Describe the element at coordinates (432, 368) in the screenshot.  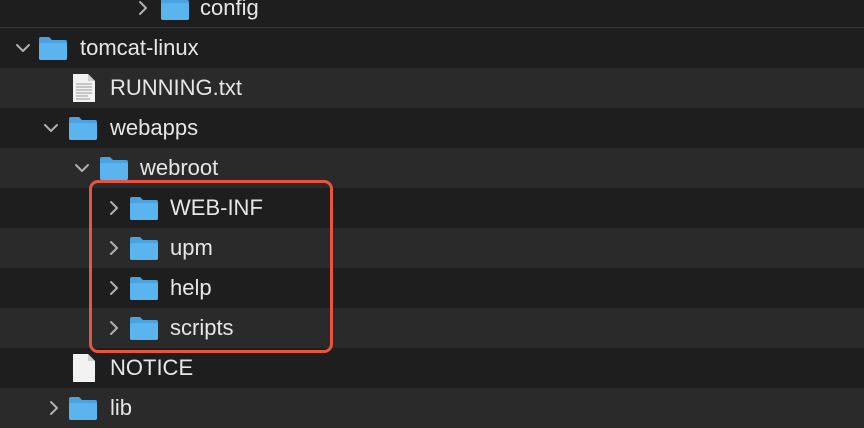
I see `tree-row-notice: NOTICE` at that location.